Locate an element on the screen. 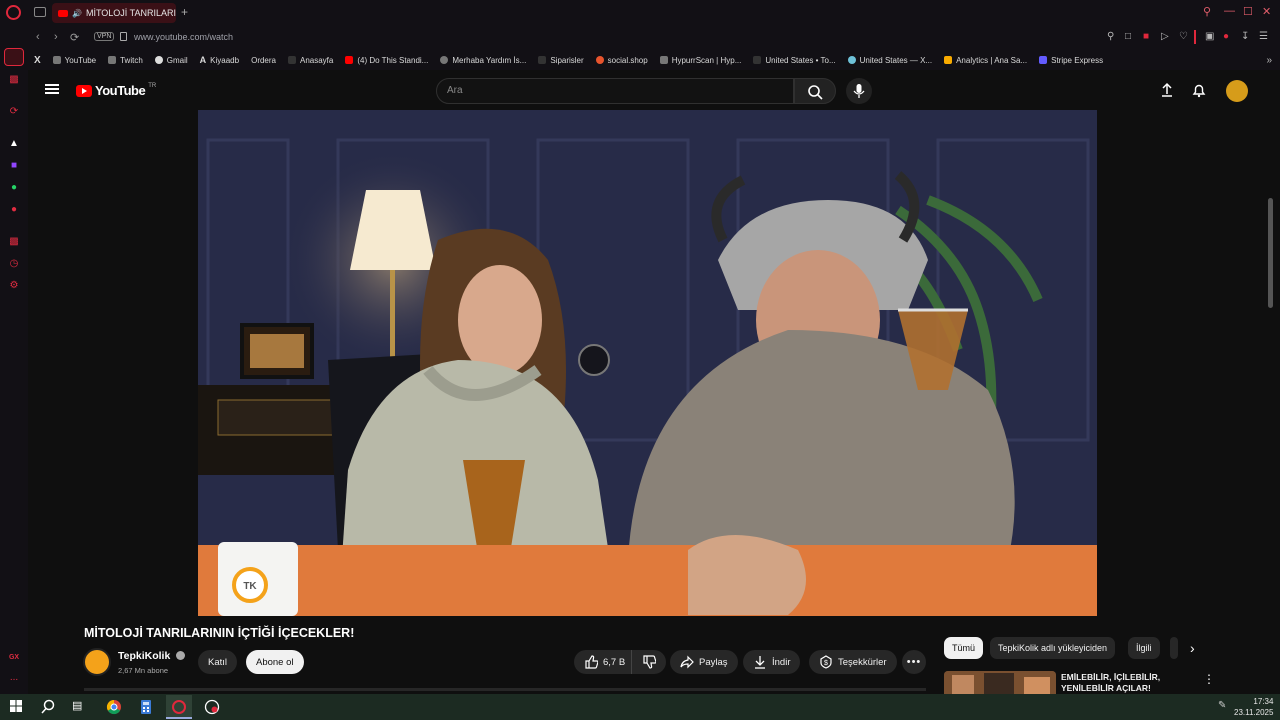 The image size is (1280, 720). account-icon: ● is located at coordinates (1226, 36).